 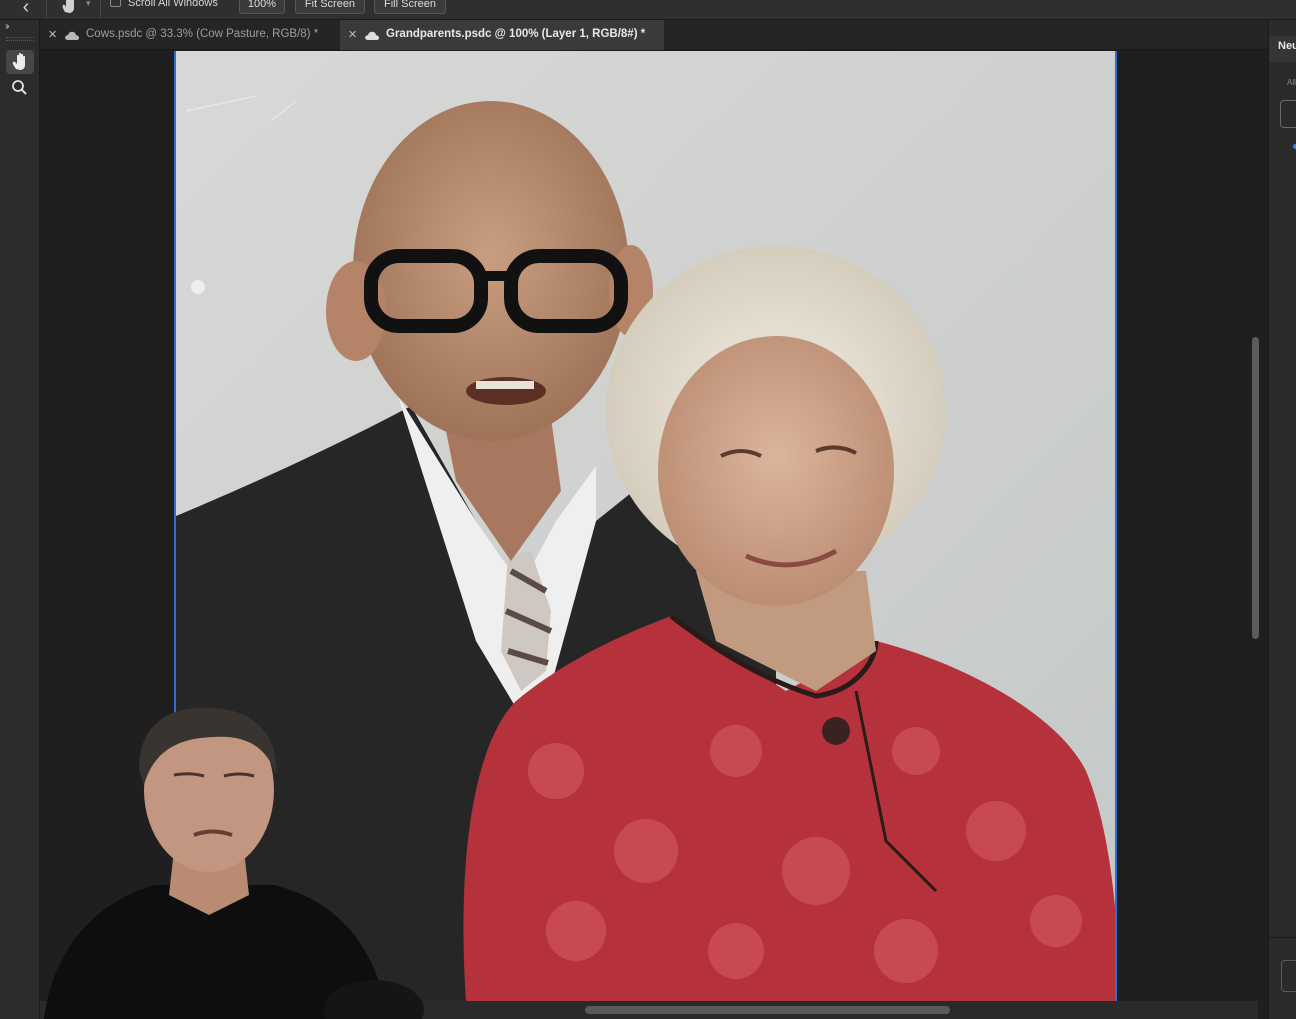 I want to click on properties-panel: Neu All, so click(x=1282, y=519).